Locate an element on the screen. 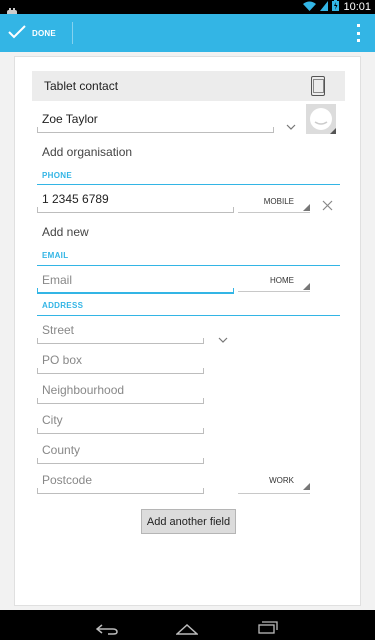 The image size is (375, 640). phone-section-divider is located at coordinates (188, 184).